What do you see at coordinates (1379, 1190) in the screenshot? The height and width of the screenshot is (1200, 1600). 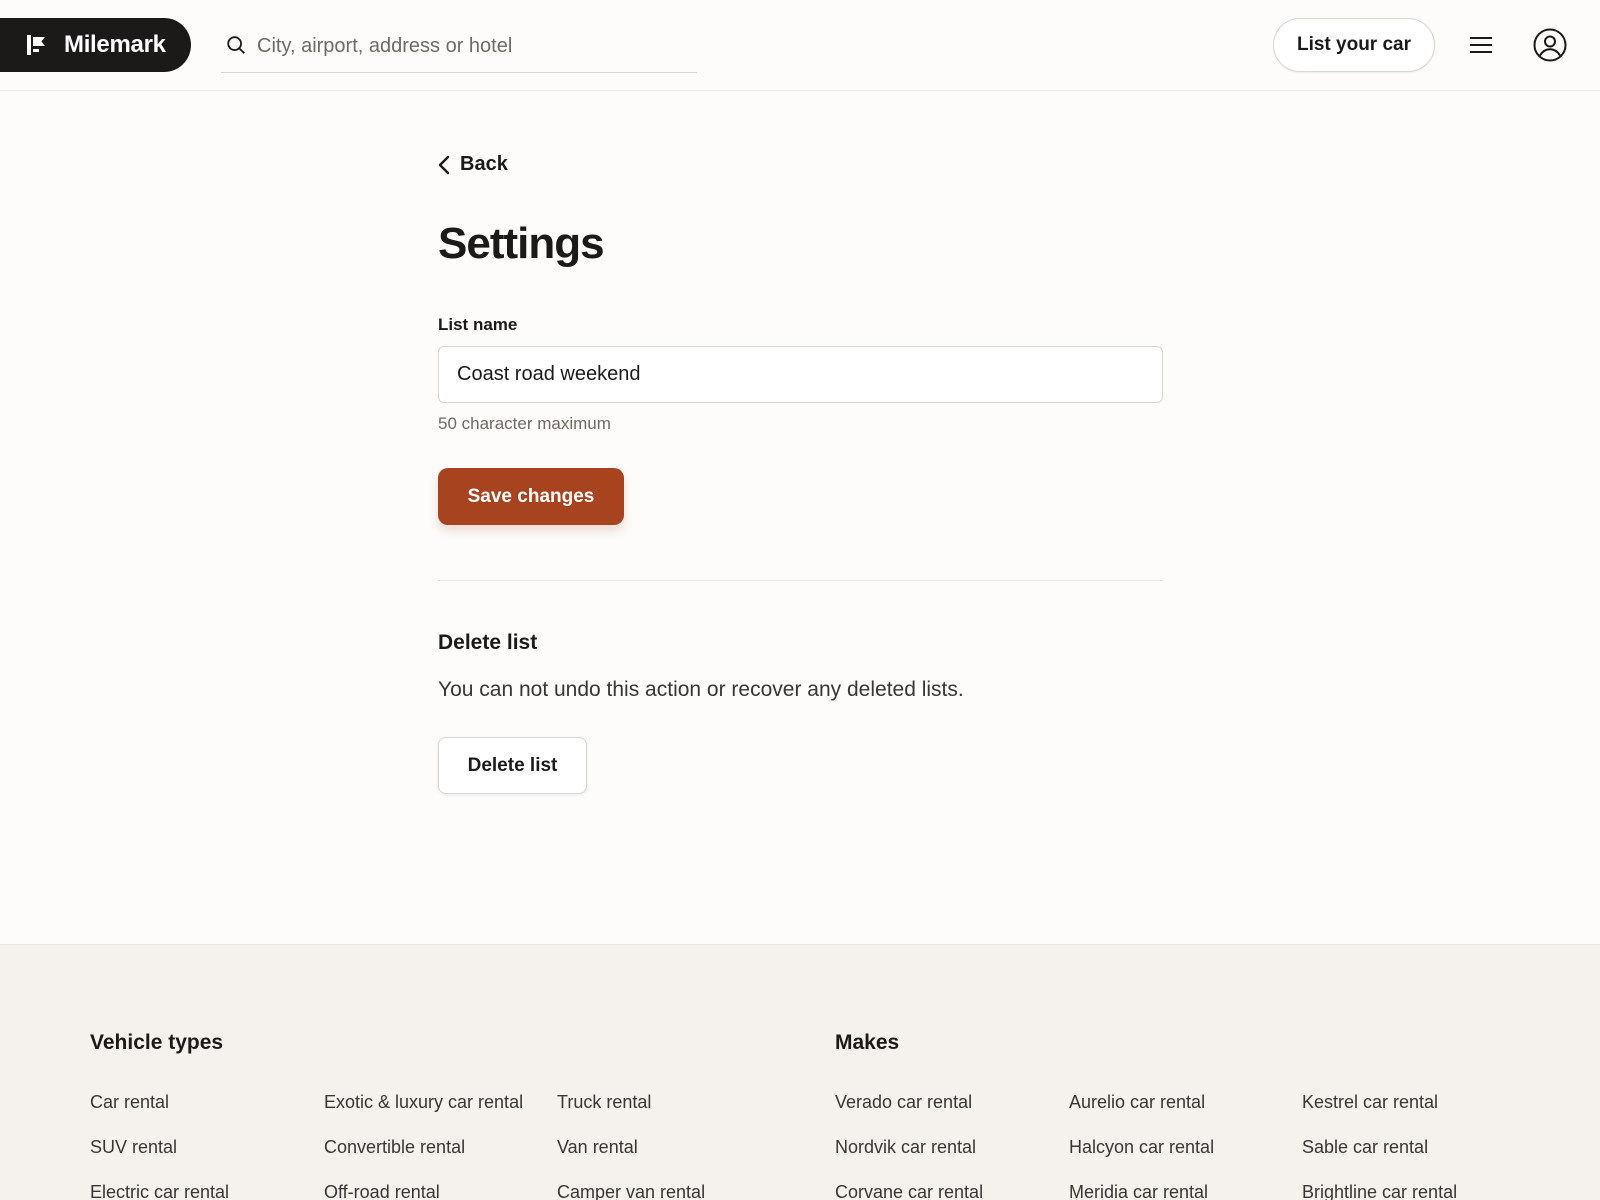 I see `footer-link: Brightline car rental` at bounding box center [1379, 1190].